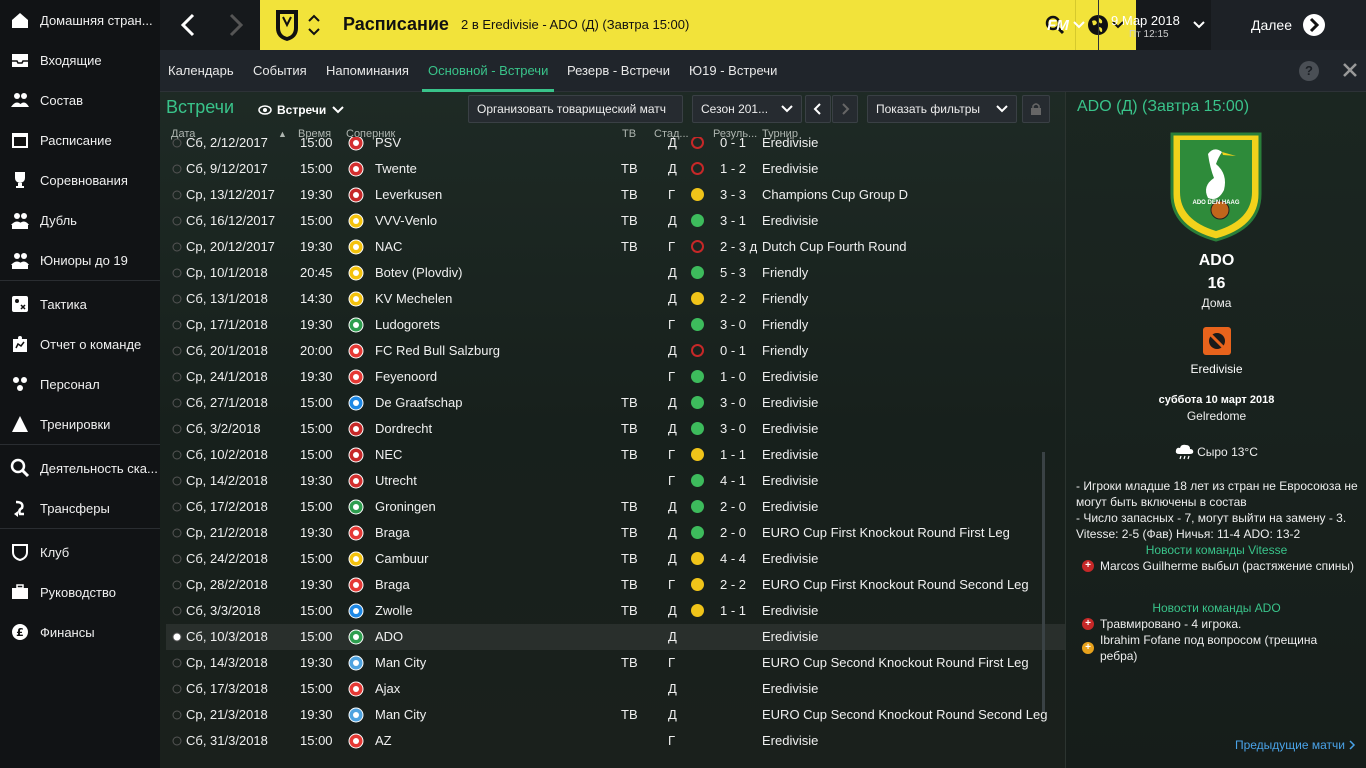 Image resolution: width=1366 pixels, height=768 pixels. What do you see at coordinates (1216, 186) in the screenshot?
I see `ado-crest-icon: ADO DEN HAAG` at bounding box center [1216, 186].